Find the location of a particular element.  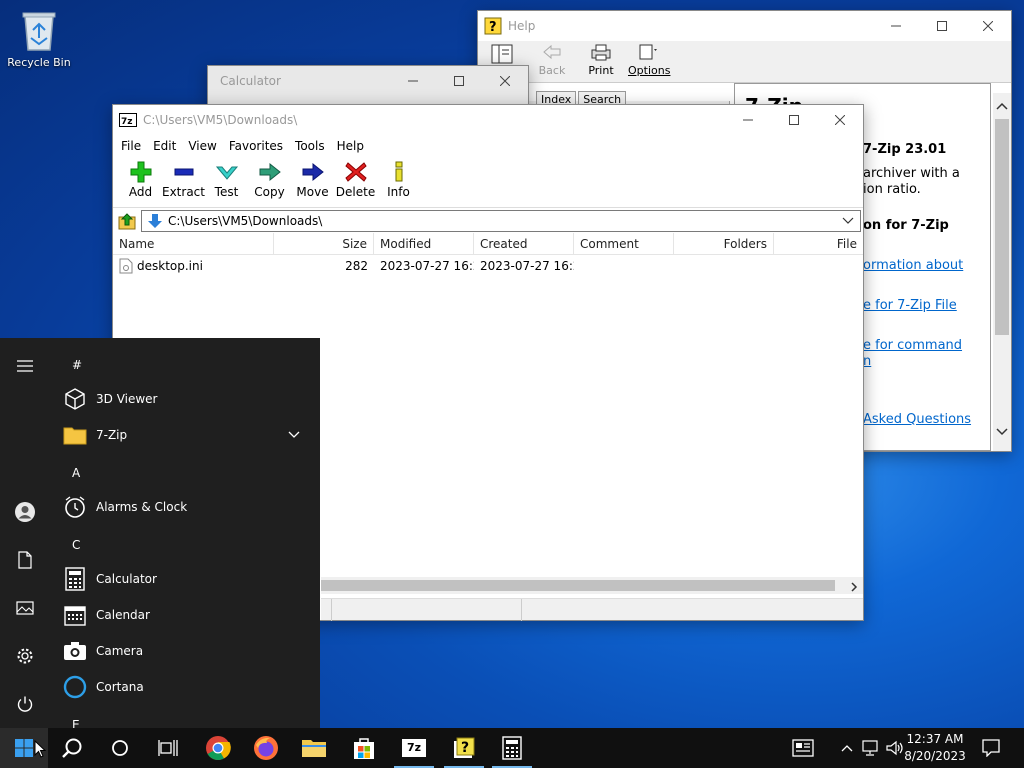

help-link-file-manager: e for 7-Zip File is located at coordinates (910, 305).